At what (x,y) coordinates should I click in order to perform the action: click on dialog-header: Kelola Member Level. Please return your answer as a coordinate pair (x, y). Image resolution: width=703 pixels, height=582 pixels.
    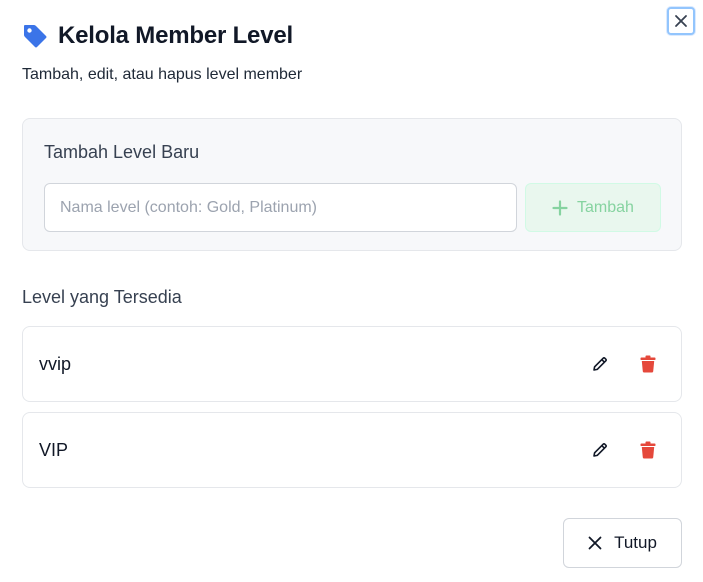
    Looking at the image, I should click on (157, 36).